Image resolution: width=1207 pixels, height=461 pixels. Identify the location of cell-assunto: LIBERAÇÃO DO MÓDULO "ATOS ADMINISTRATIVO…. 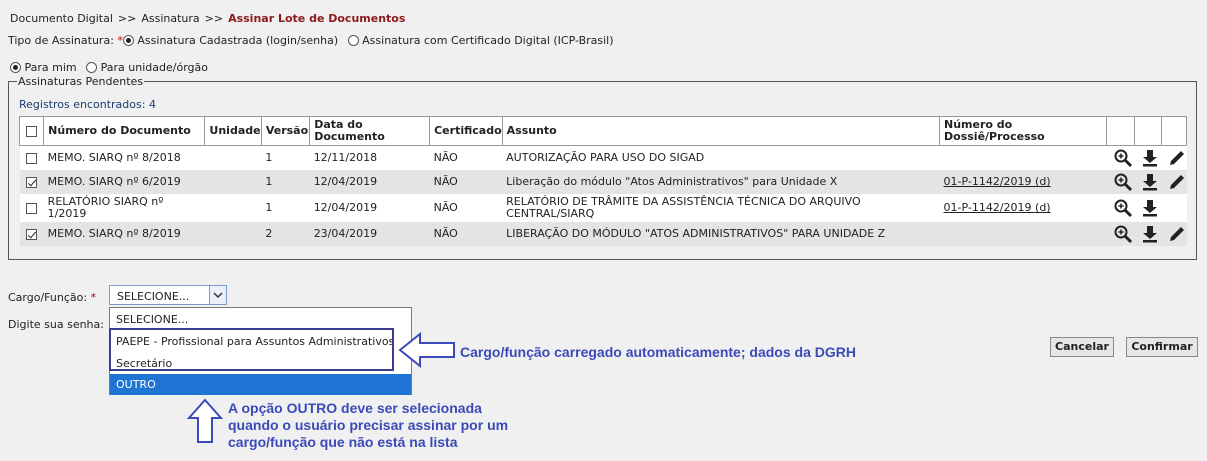
(721, 234).